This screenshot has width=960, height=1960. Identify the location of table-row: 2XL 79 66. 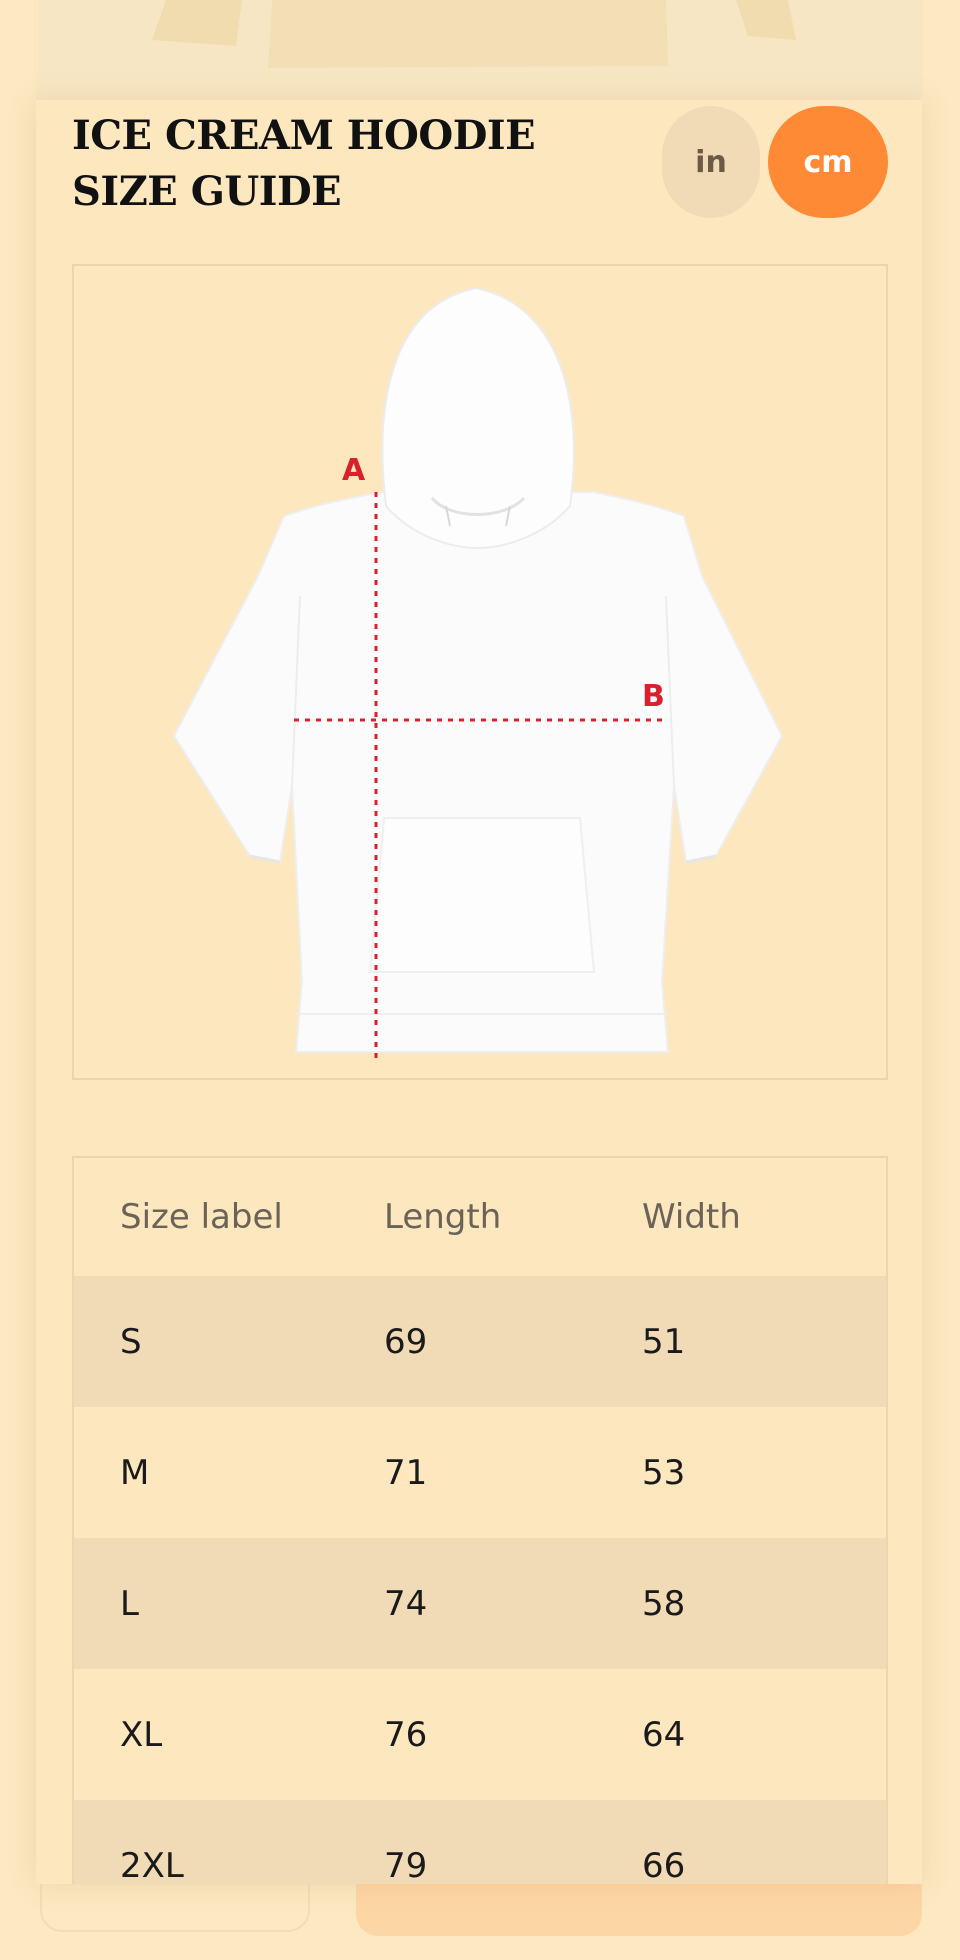
(480, 1842).